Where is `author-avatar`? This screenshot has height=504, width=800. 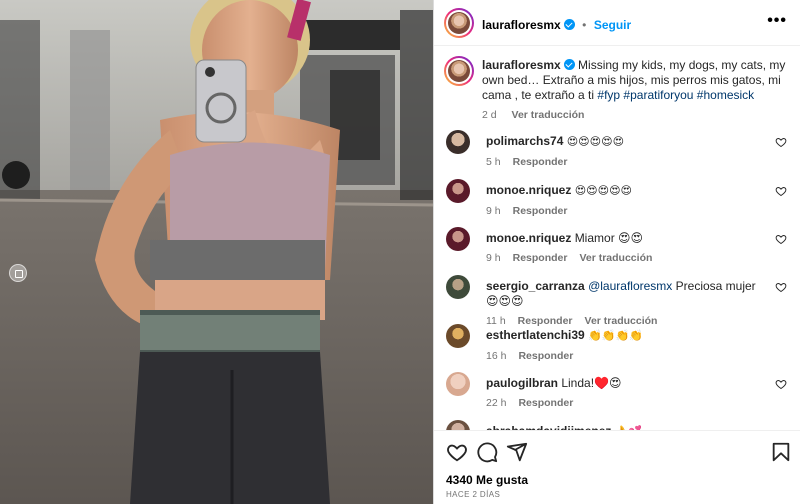 author-avatar is located at coordinates (459, 23).